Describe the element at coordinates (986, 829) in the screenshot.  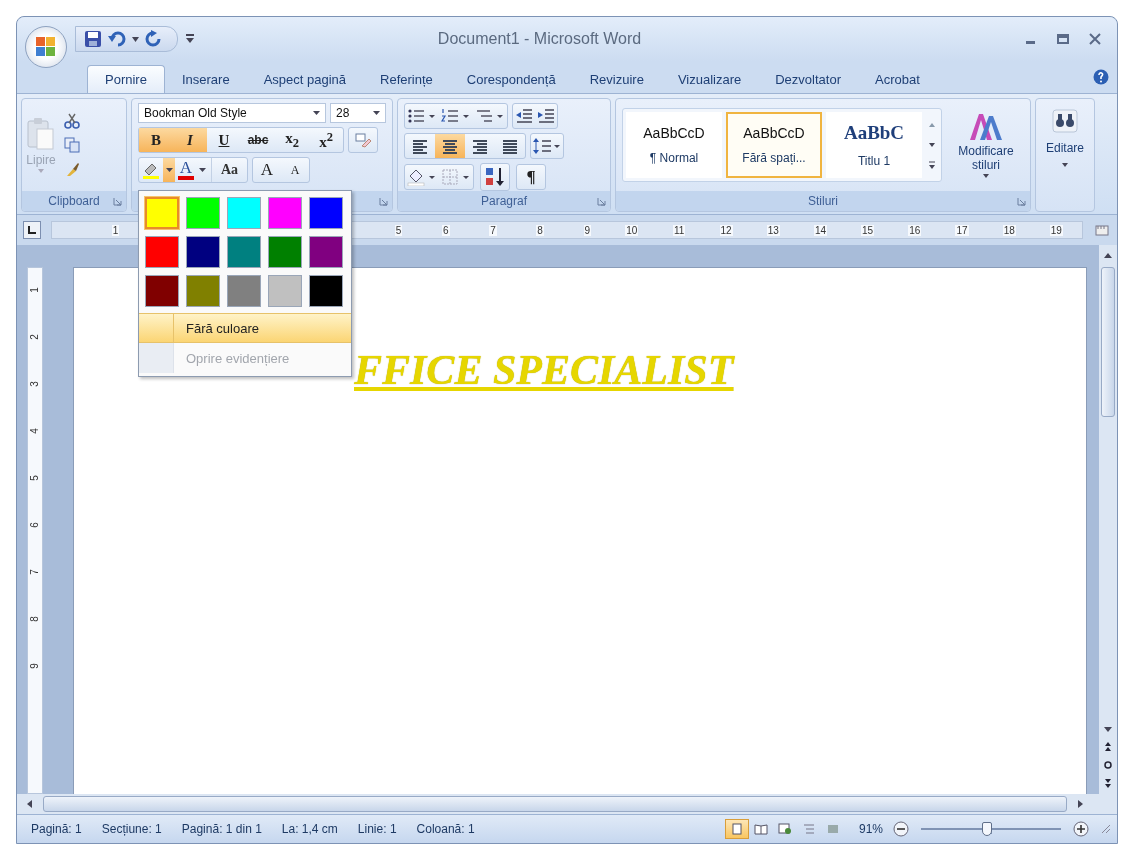
I see `slider-thumb` at that location.